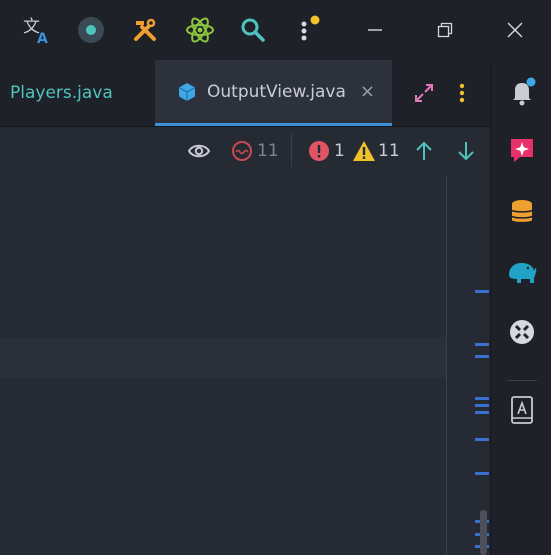 The height and width of the screenshot is (555, 551). What do you see at coordinates (522, 92) in the screenshot?
I see `notifications-bell-icon` at bounding box center [522, 92].